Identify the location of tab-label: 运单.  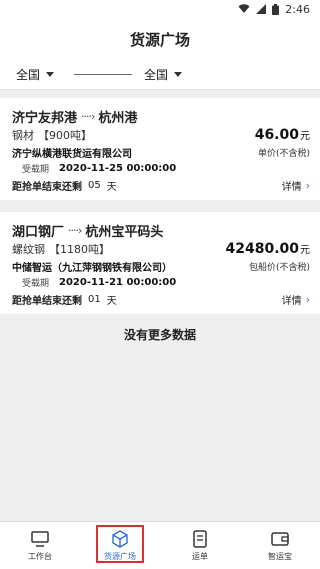
(200, 556).